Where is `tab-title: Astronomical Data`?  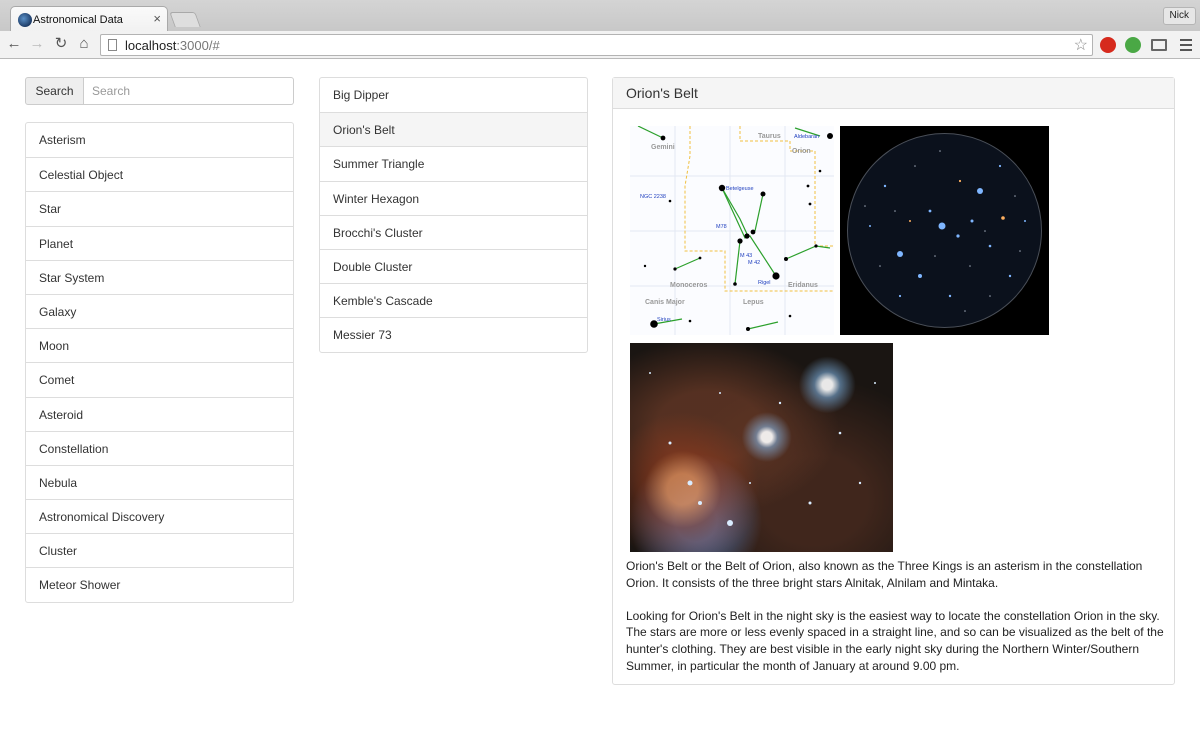 tab-title: Astronomical Data is located at coordinates (78, 20).